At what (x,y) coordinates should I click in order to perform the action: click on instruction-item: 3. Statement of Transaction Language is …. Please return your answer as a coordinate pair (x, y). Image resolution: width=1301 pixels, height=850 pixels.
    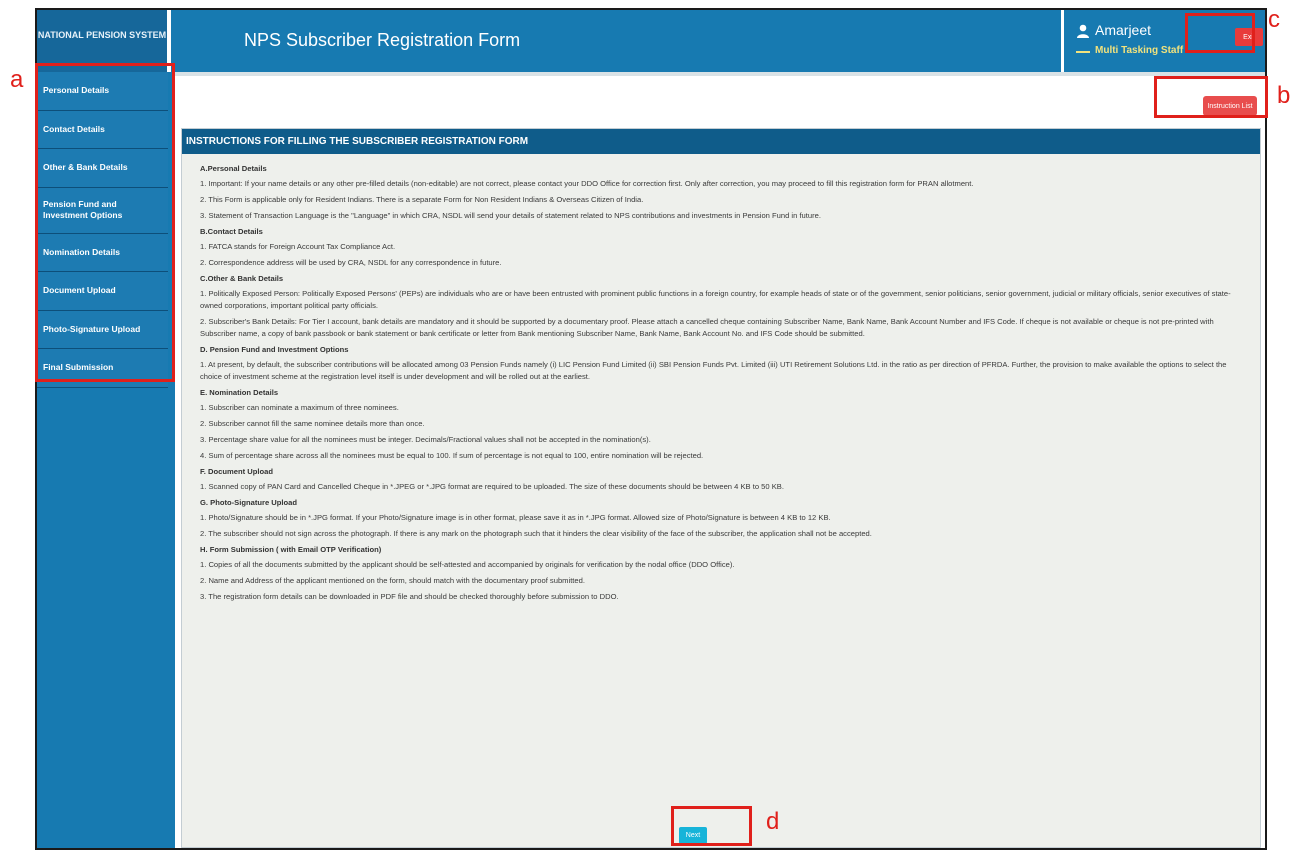
    Looking at the image, I should click on (510, 215).